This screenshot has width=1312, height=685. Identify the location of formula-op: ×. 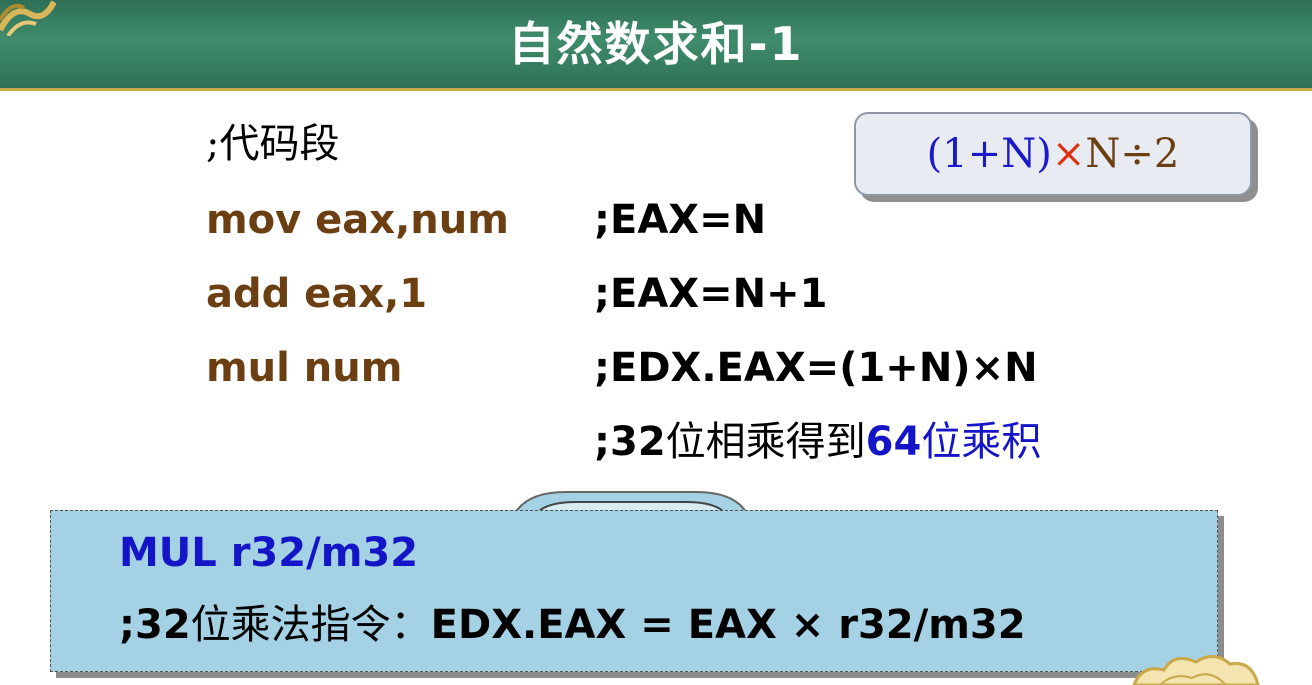
(1068, 154).